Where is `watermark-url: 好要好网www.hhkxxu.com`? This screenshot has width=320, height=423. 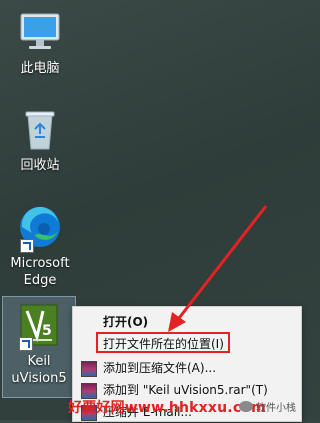 watermark-url: 好要好网www.hhkxxu.com is located at coordinates (167, 408).